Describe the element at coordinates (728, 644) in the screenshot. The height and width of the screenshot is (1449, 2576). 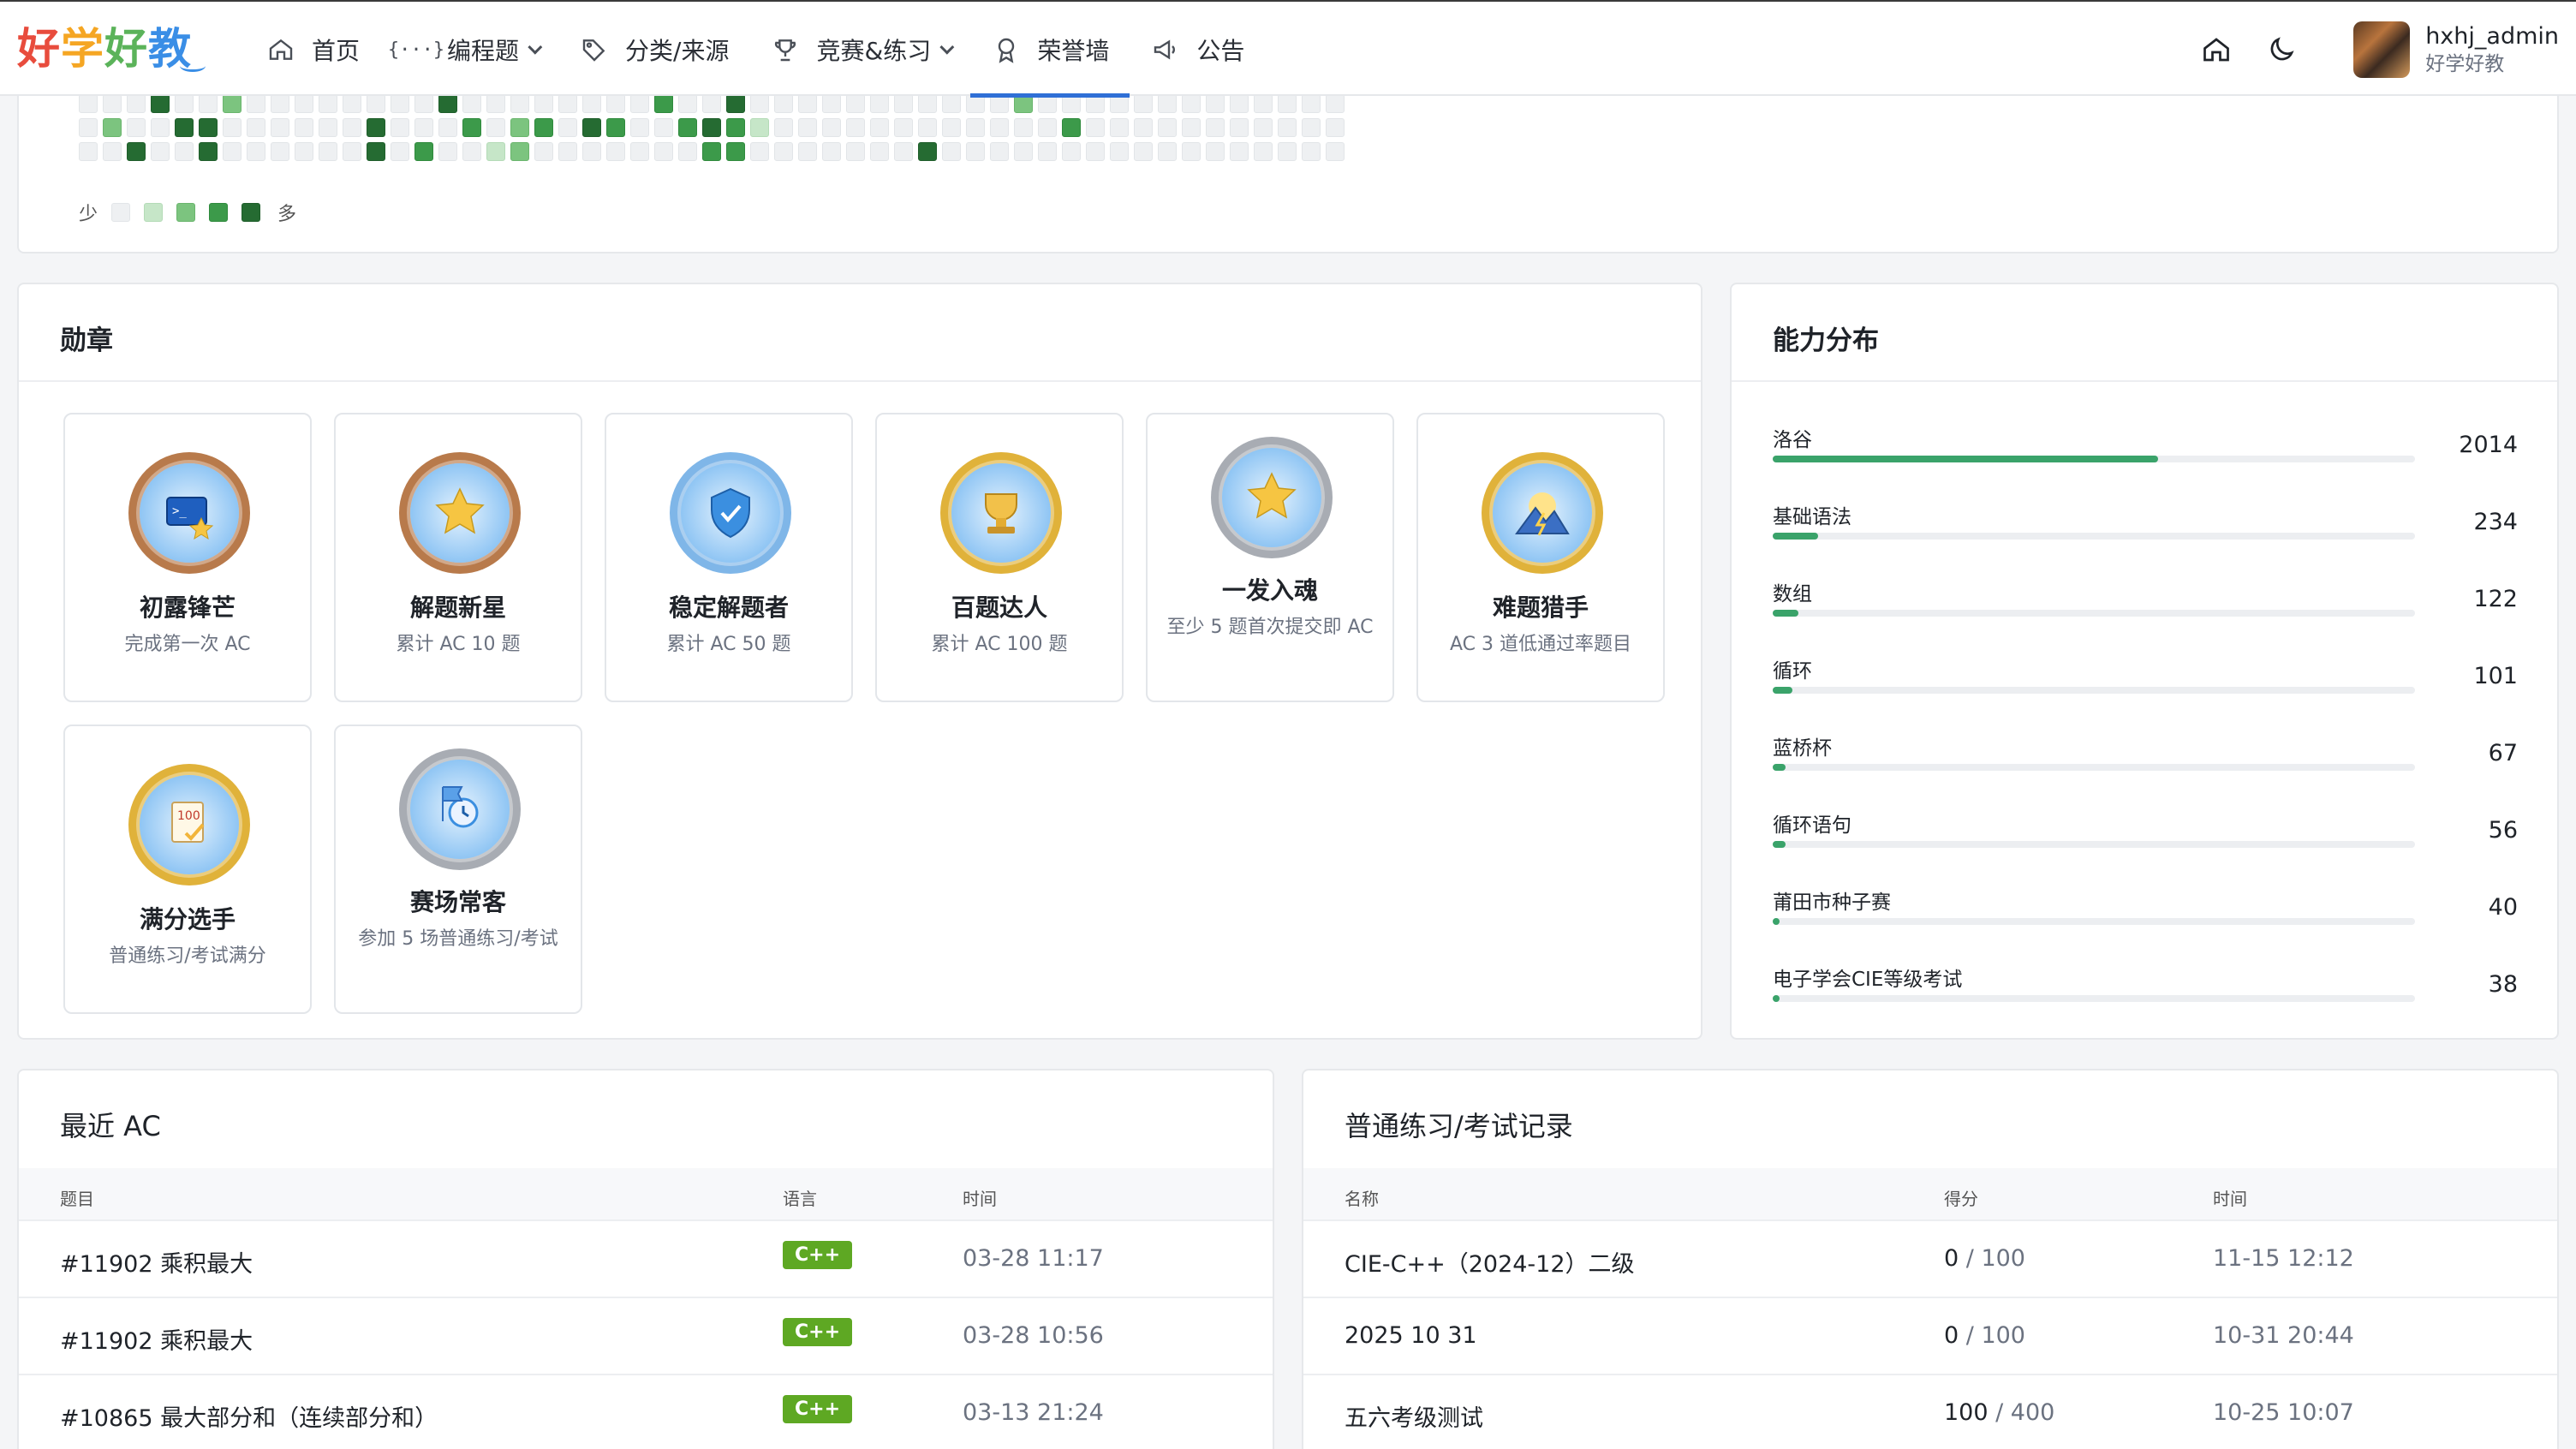
I see `badge-description: 累计 AC 50 题` at that location.